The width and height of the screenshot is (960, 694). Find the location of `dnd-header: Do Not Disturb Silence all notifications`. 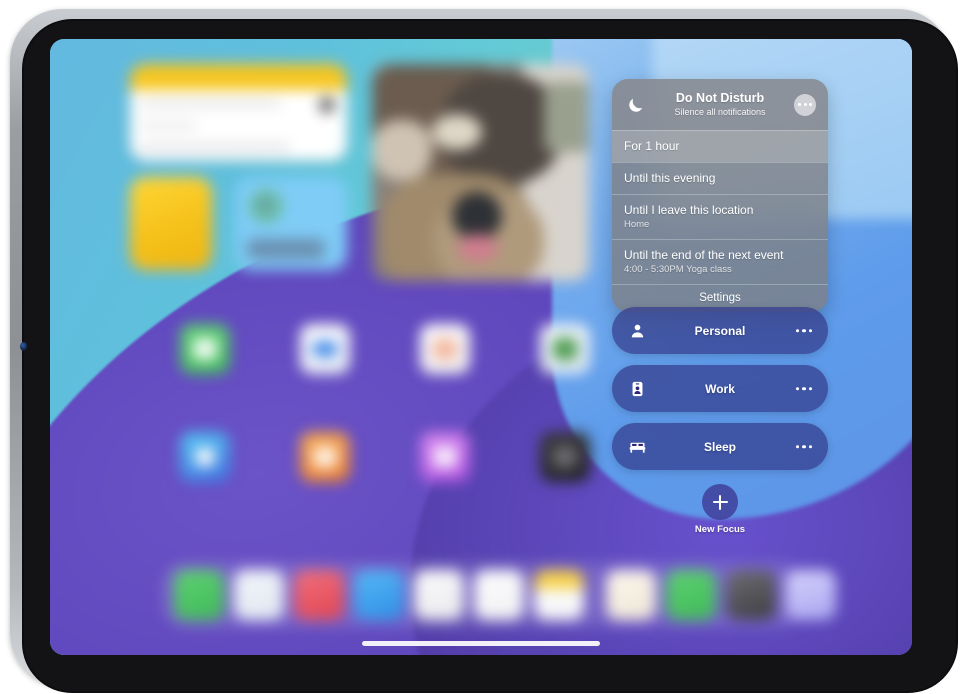

dnd-header: Do Not Disturb Silence all notifications is located at coordinates (720, 104).